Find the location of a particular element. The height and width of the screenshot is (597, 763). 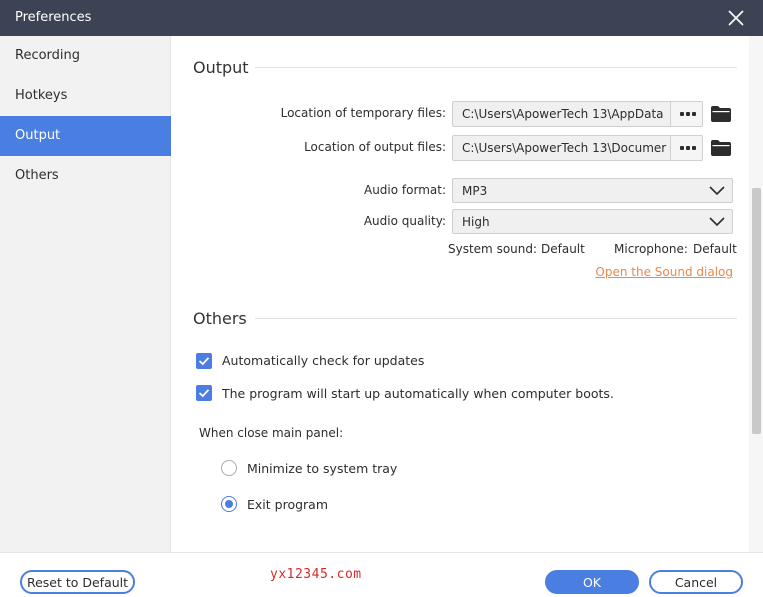

sidebar-item-recording: Recording is located at coordinates (85, 56).